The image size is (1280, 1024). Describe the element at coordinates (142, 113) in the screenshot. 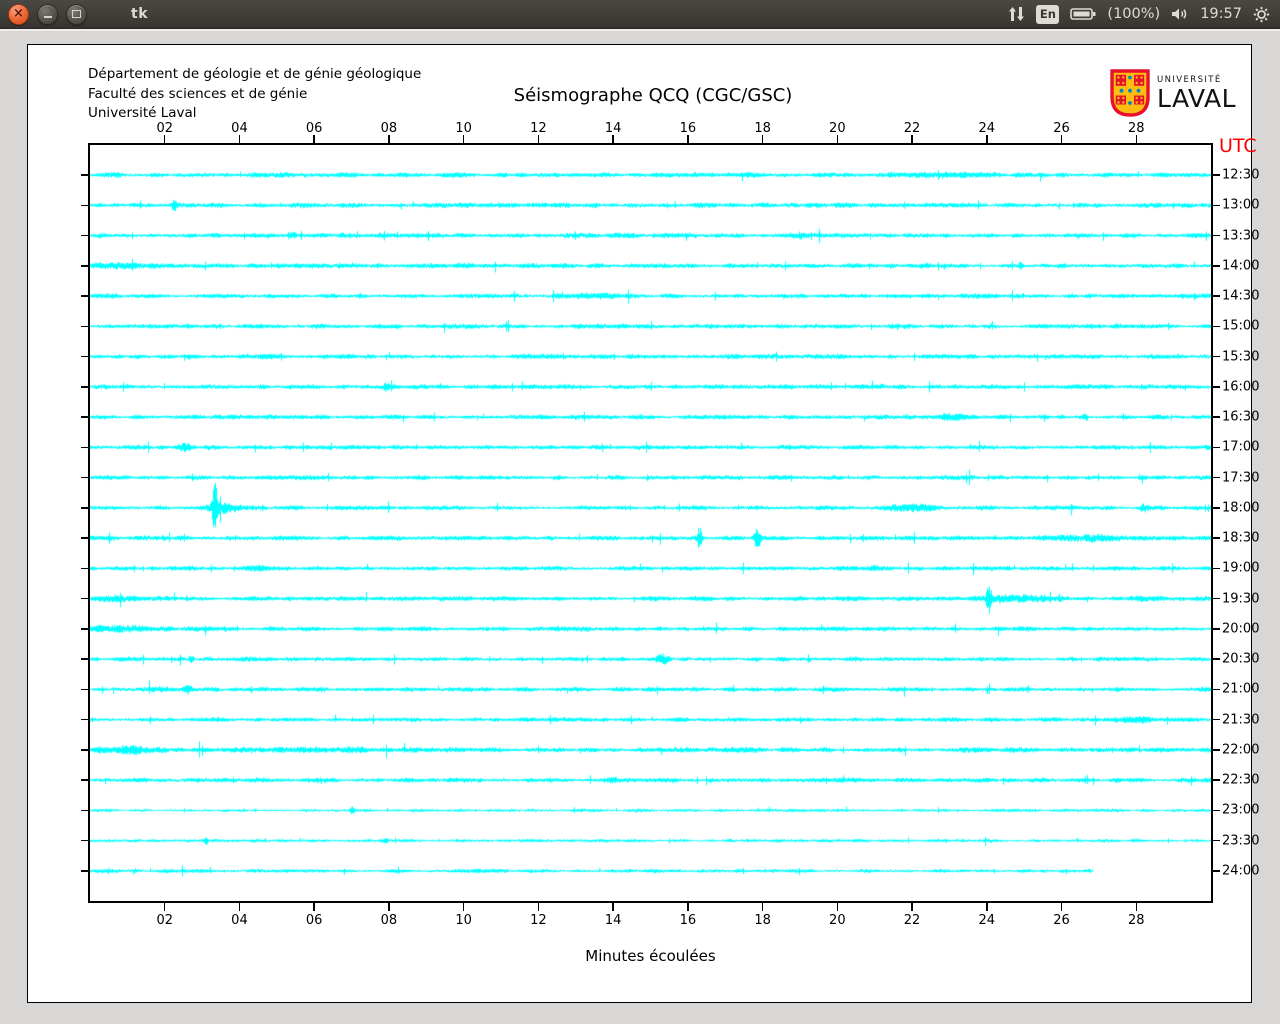

I see `institution-line: Université Laval` at that location.